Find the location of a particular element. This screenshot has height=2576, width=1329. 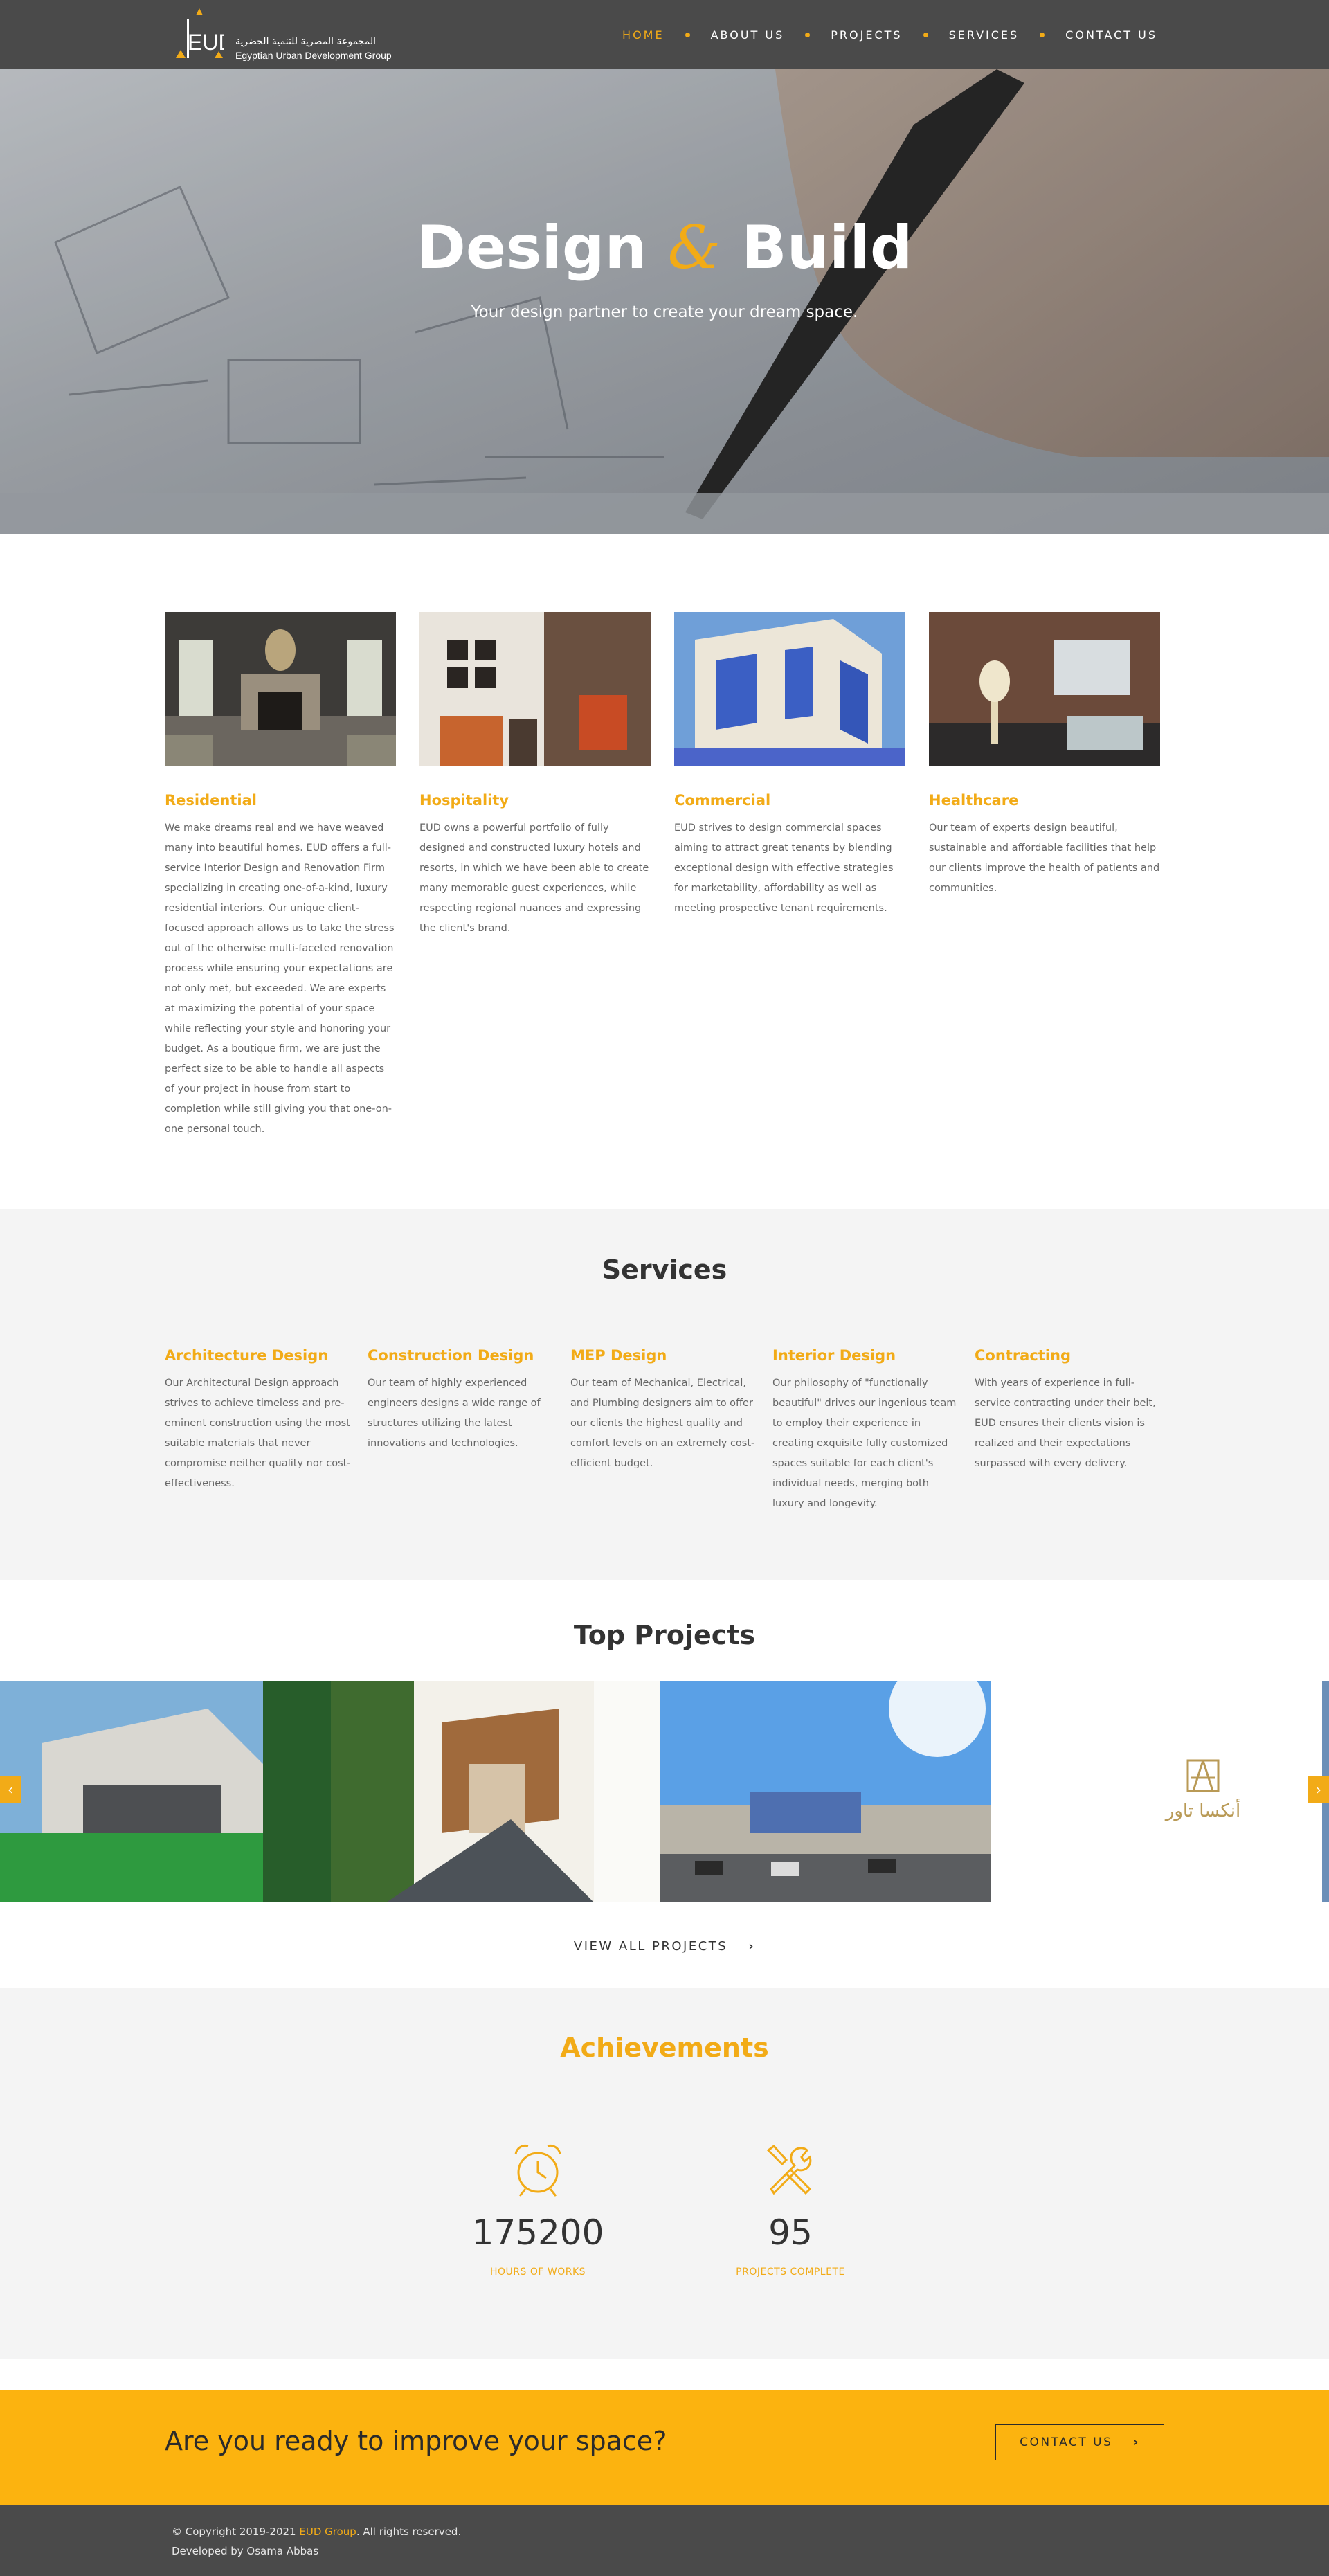

projects-title: Top Projects is located at coordinates (664, 1635).